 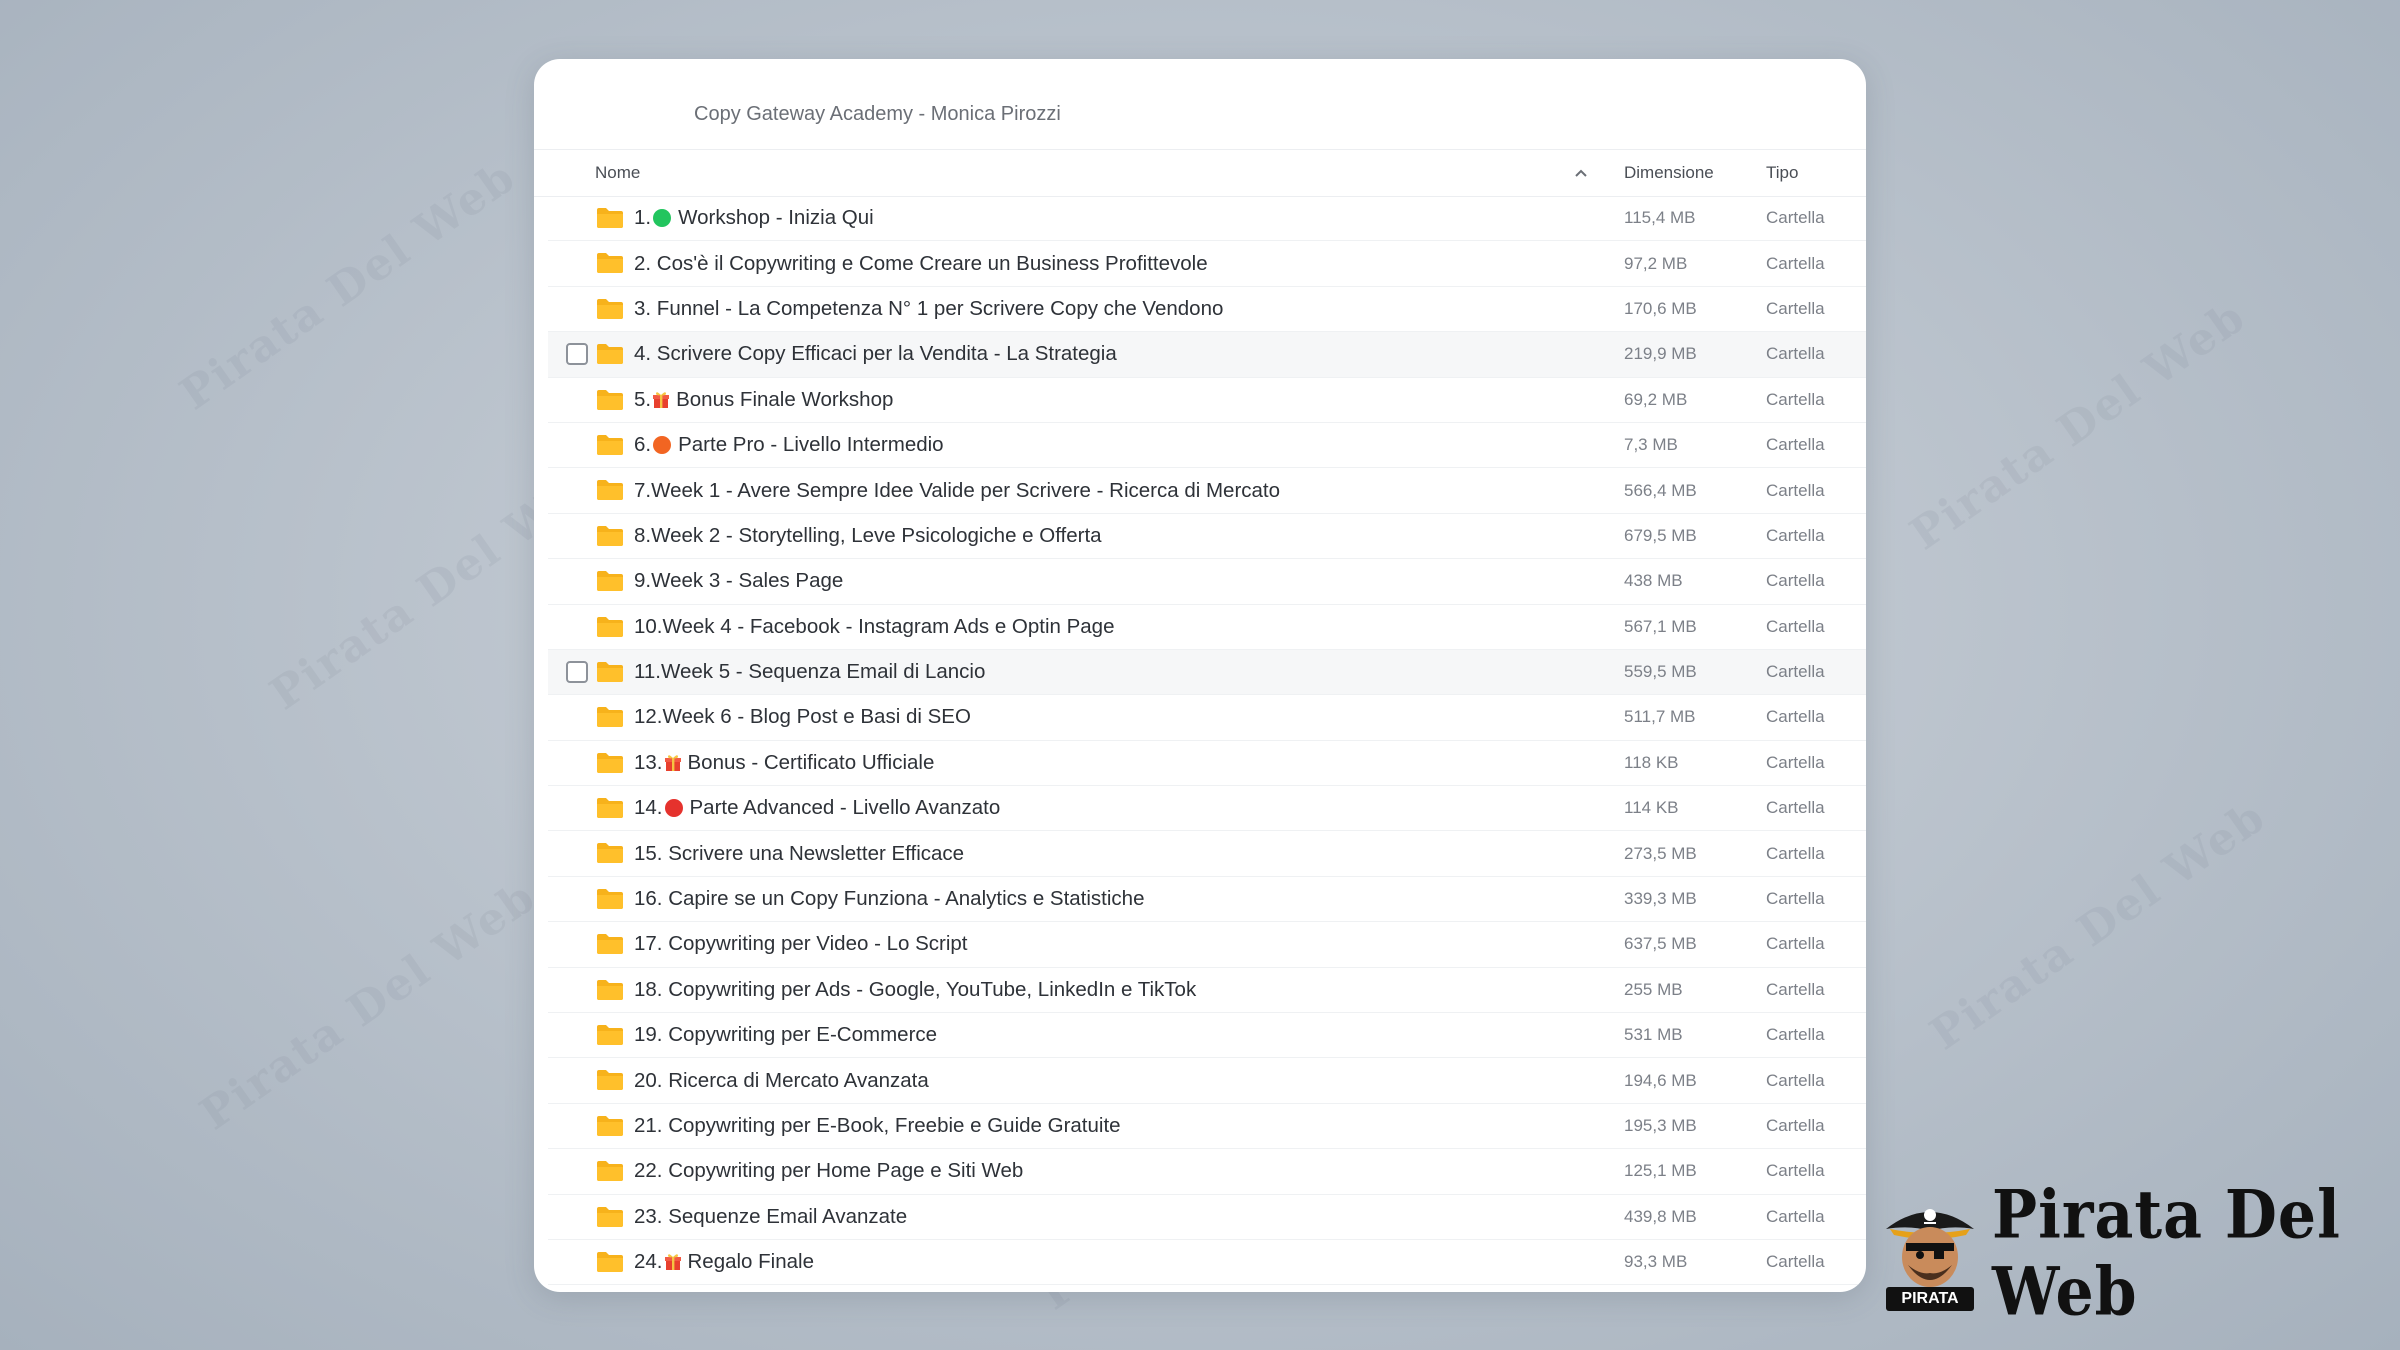 What do you see at coordinates (809, 672) in the screenshot?
I see `folder-name: 11.Week 5 - Sequenza Email di Lancio` at bounding box center [809, 672].